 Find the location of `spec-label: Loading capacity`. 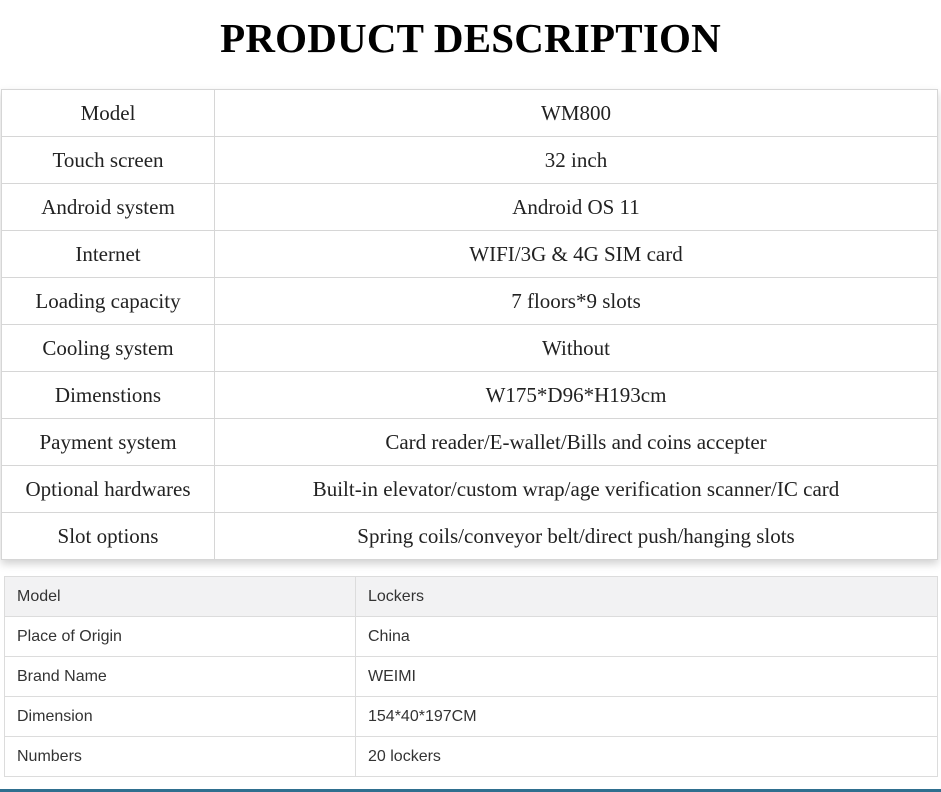

spec-label: Loading capacity is located at coordinates (108, 301).